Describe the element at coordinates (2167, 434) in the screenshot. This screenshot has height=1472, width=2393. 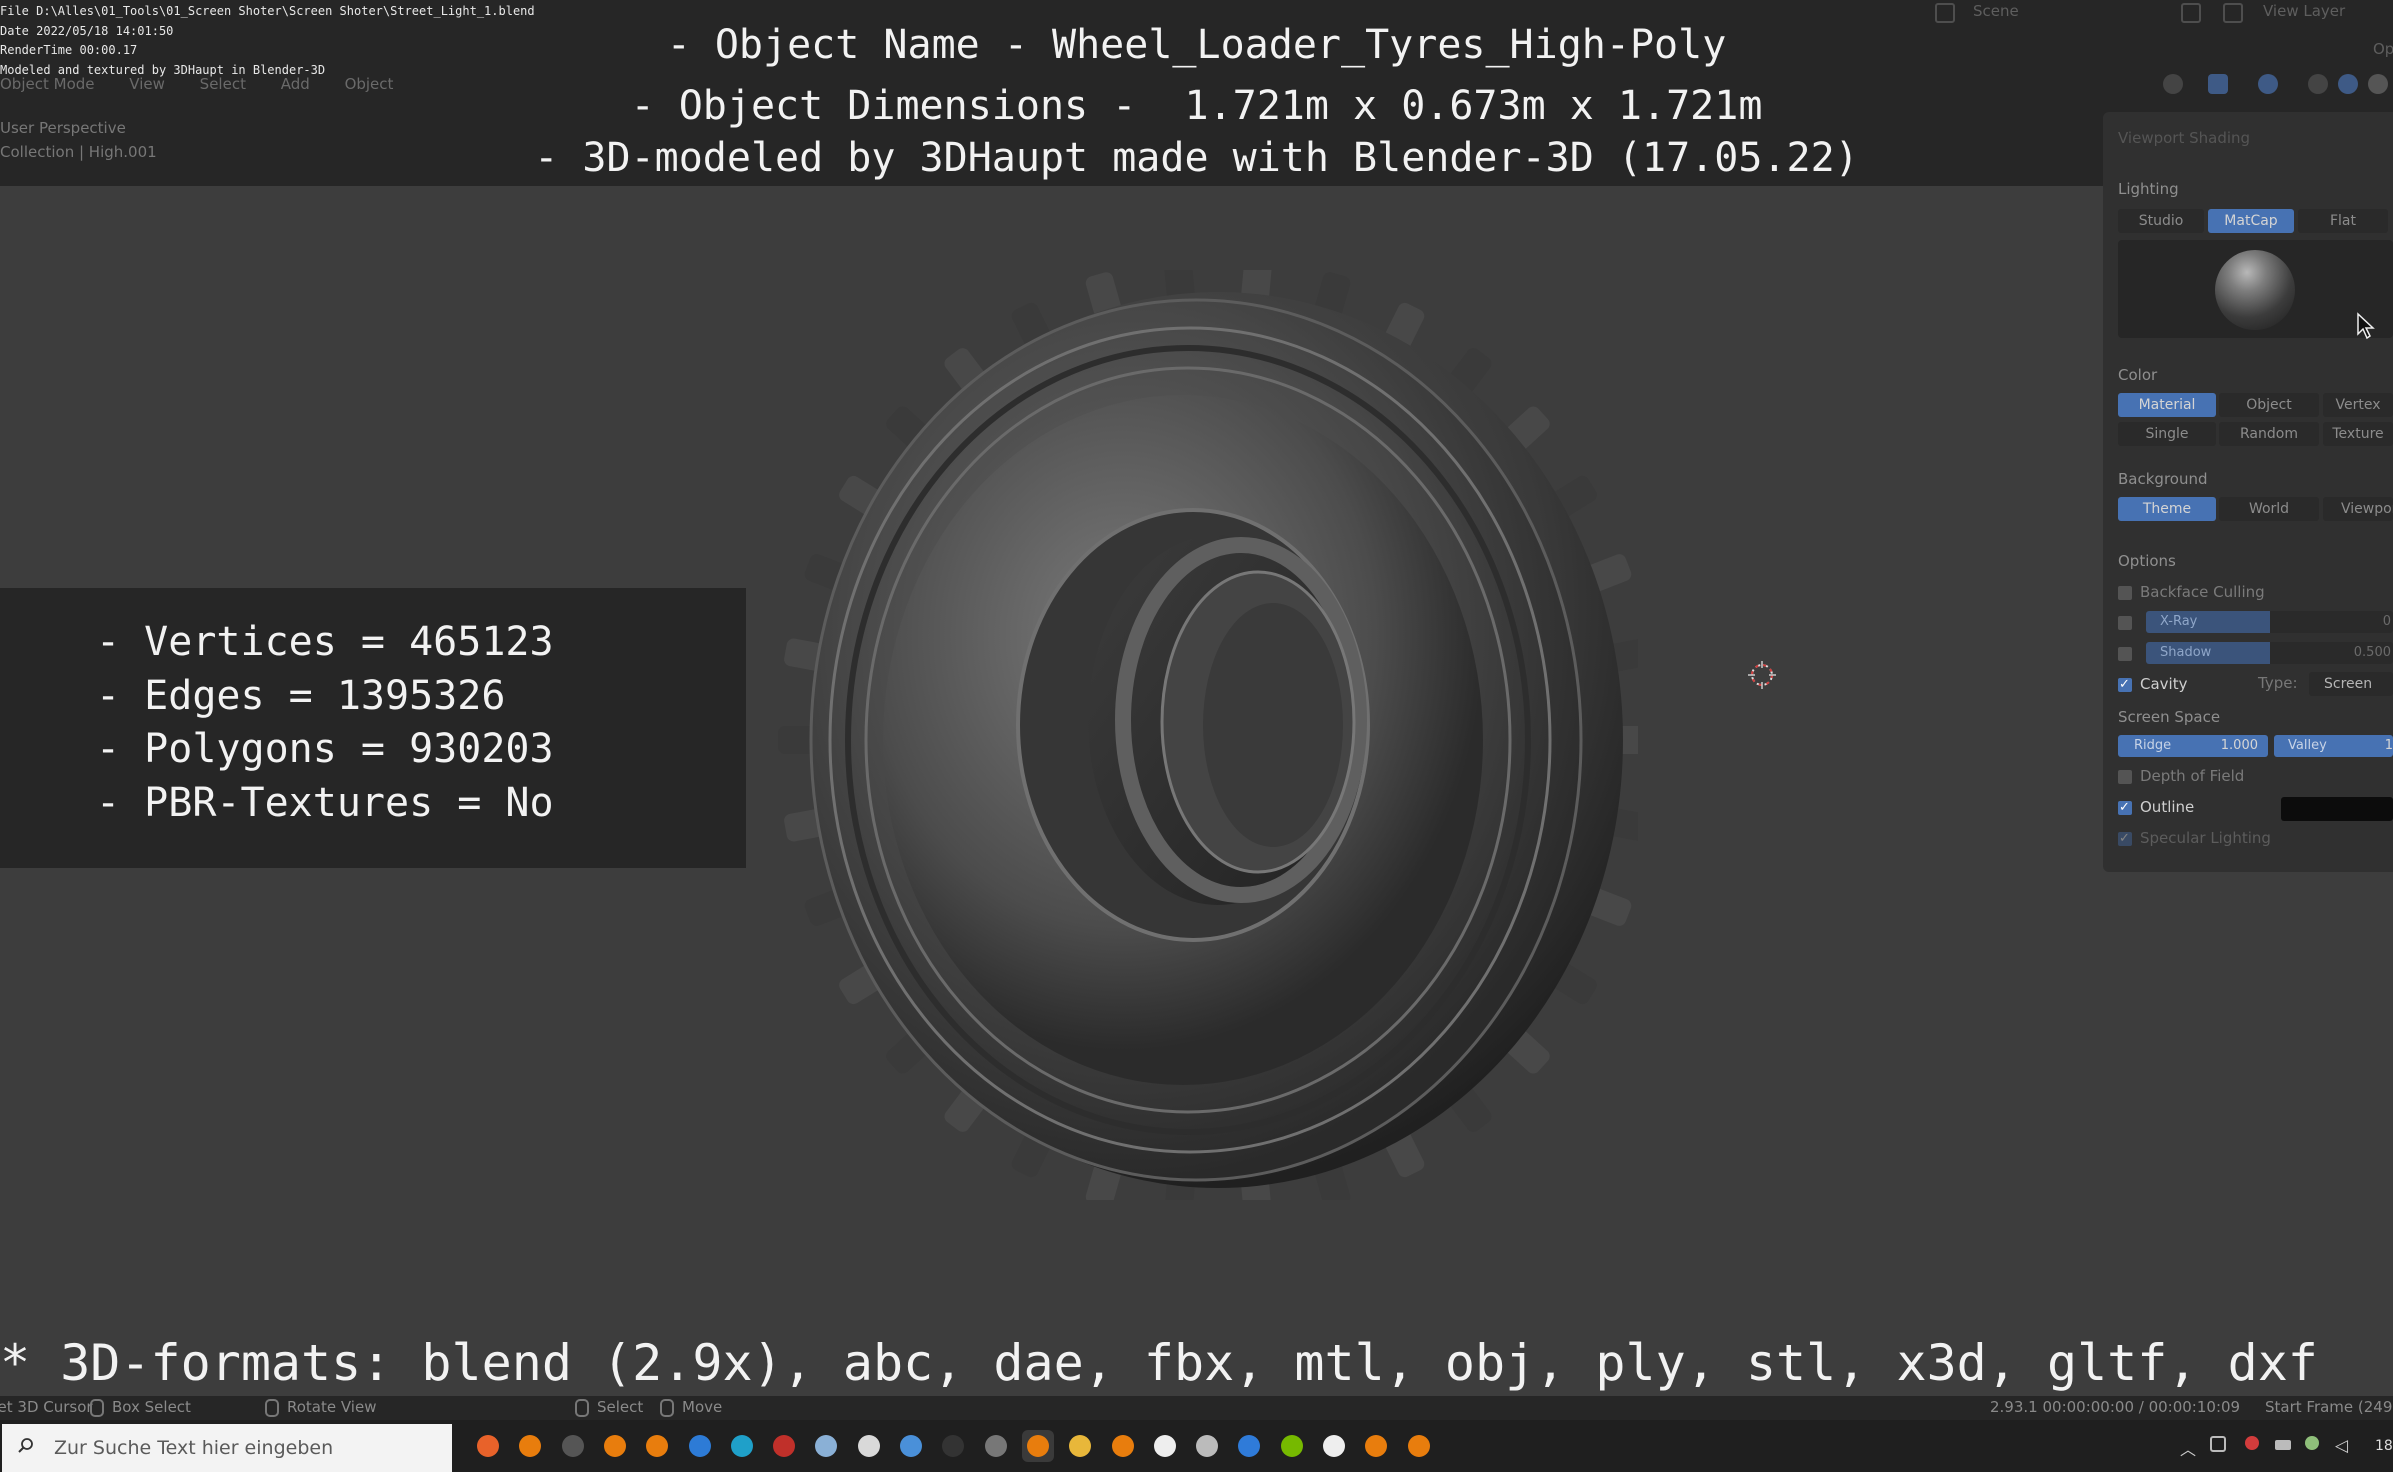
I see `color-single-button: Single` at that location.